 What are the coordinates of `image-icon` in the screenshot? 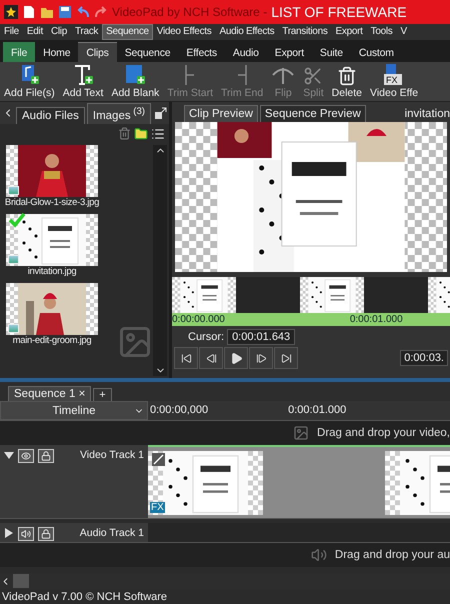 It's located at (301, 433).